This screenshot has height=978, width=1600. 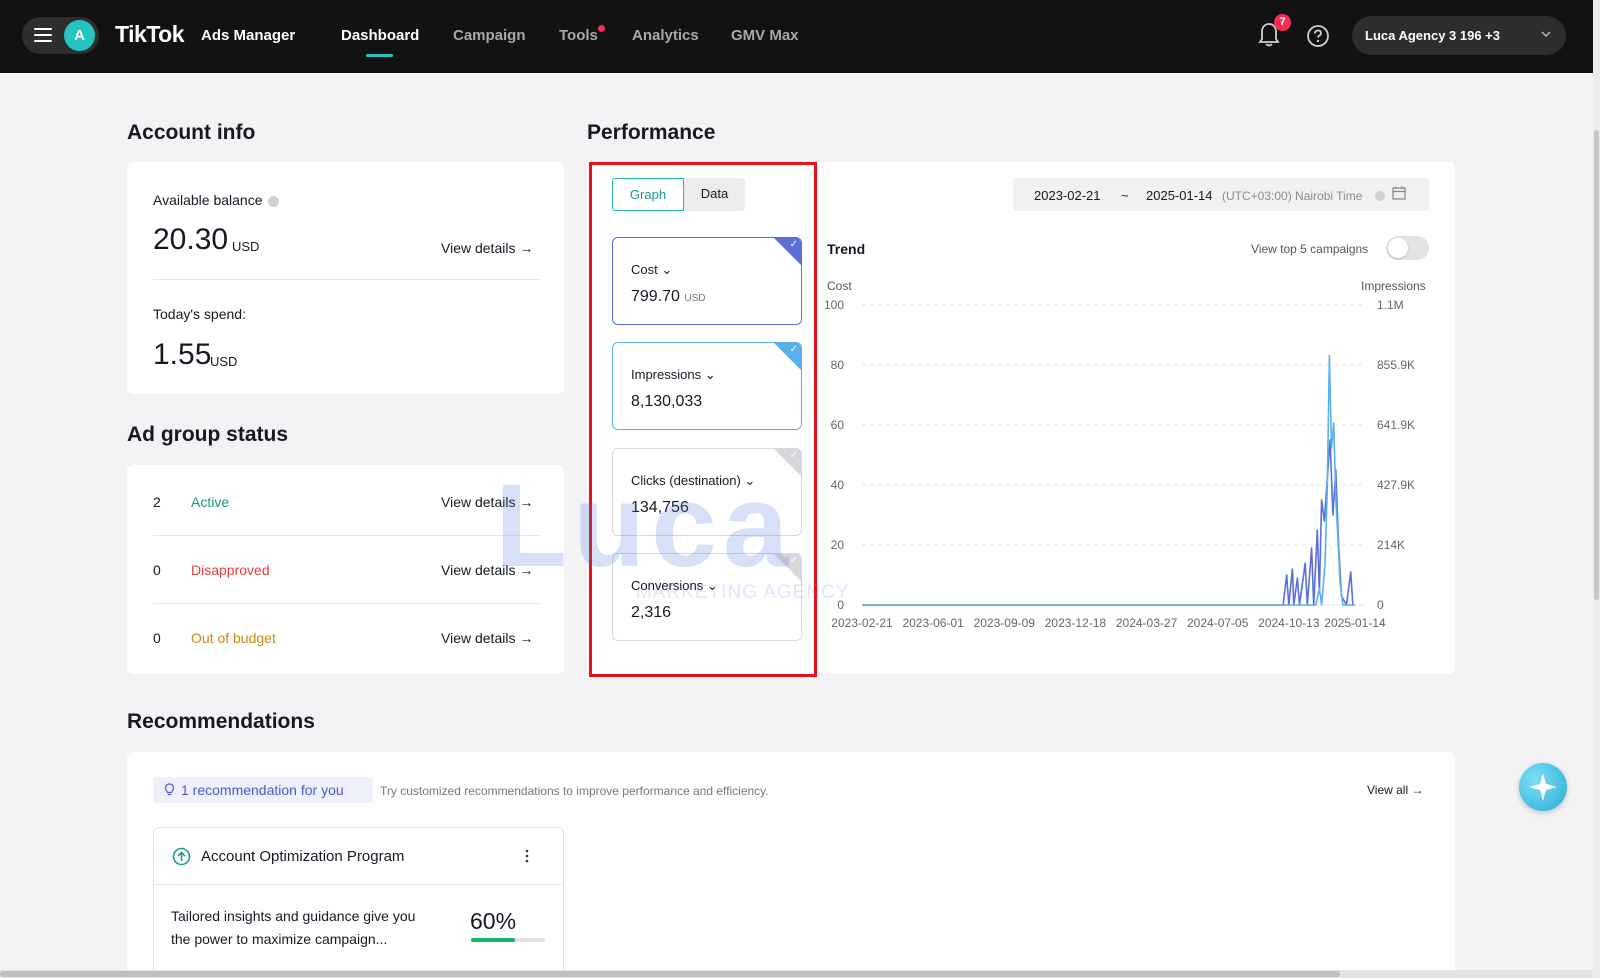 I want to click on y-right-tick-label: 214K, so click(x=1391, y=545).